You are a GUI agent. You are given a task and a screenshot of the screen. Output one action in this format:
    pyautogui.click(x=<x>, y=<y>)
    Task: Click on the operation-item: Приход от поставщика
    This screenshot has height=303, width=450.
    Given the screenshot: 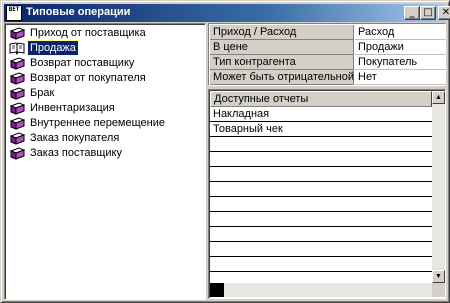 What is the action you would take?
    pyautogui.click(x=105, y=33)
    